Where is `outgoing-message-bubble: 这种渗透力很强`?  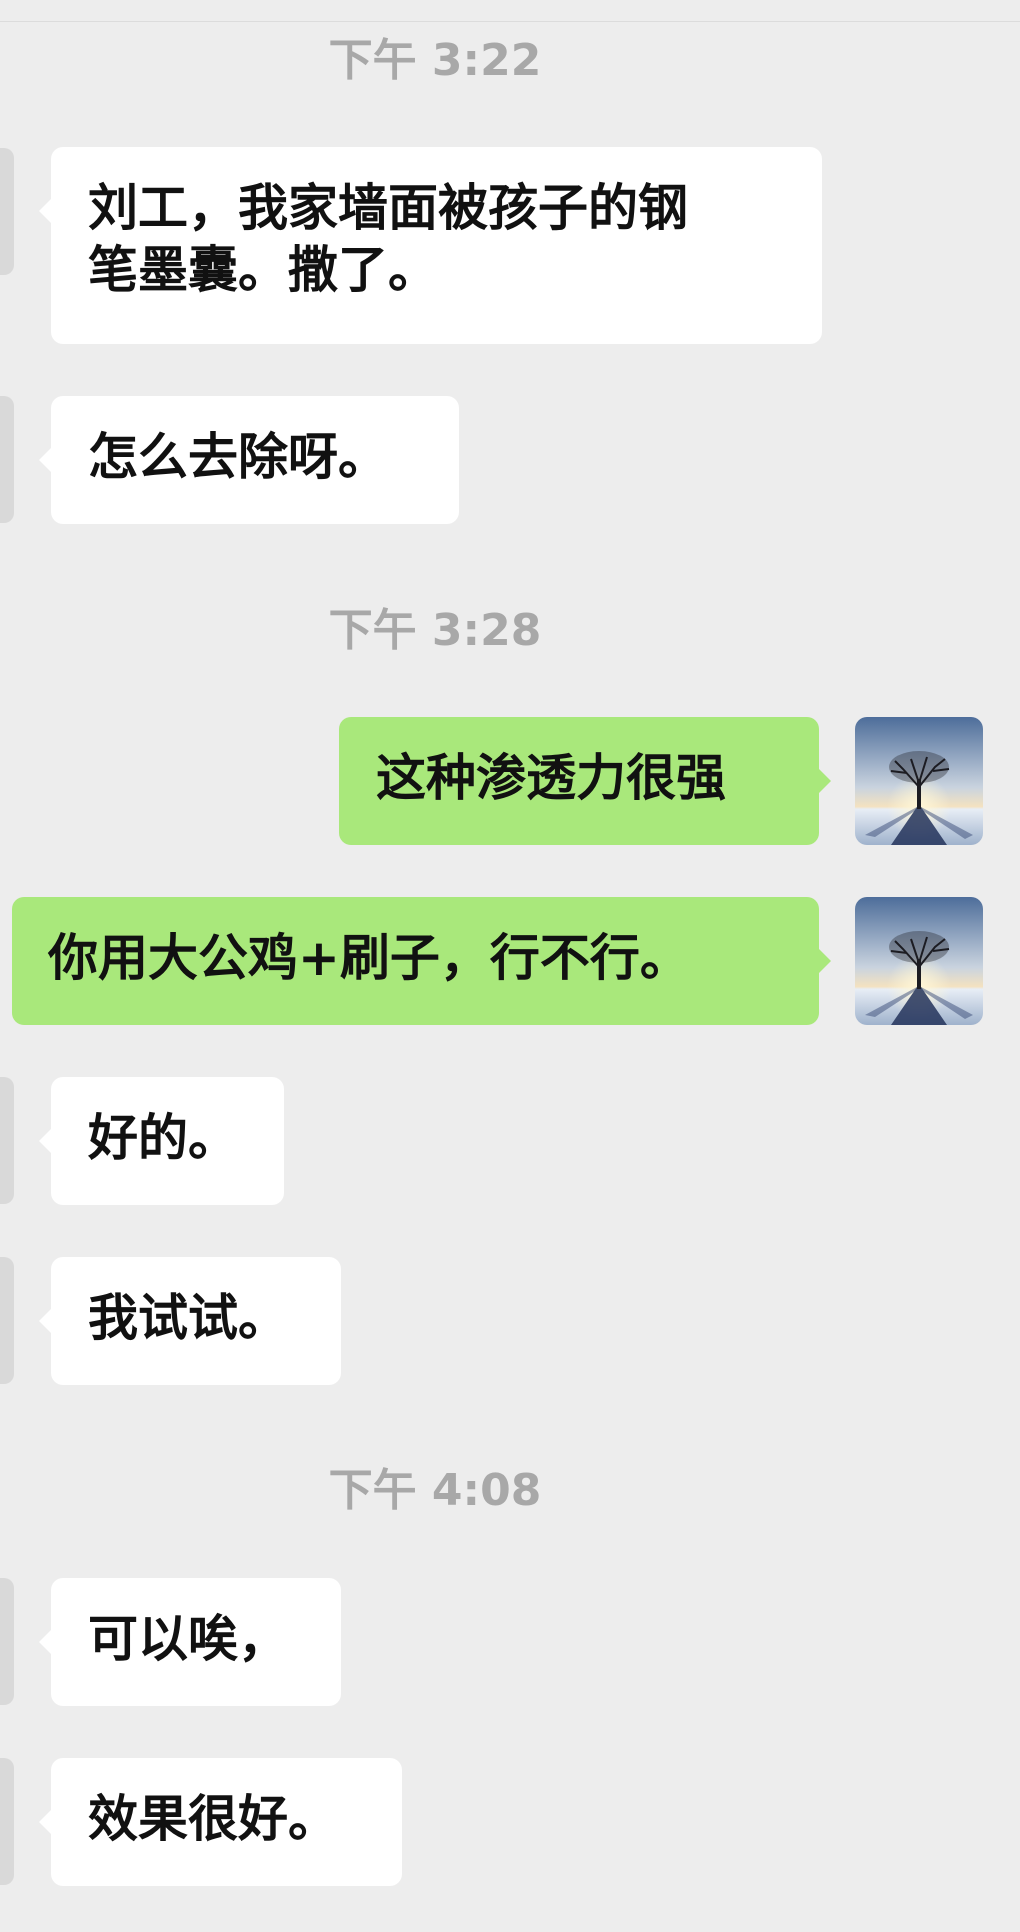
outgoing-message-bubble: 这种渗透力很强 is located at coordinates (585, 781).